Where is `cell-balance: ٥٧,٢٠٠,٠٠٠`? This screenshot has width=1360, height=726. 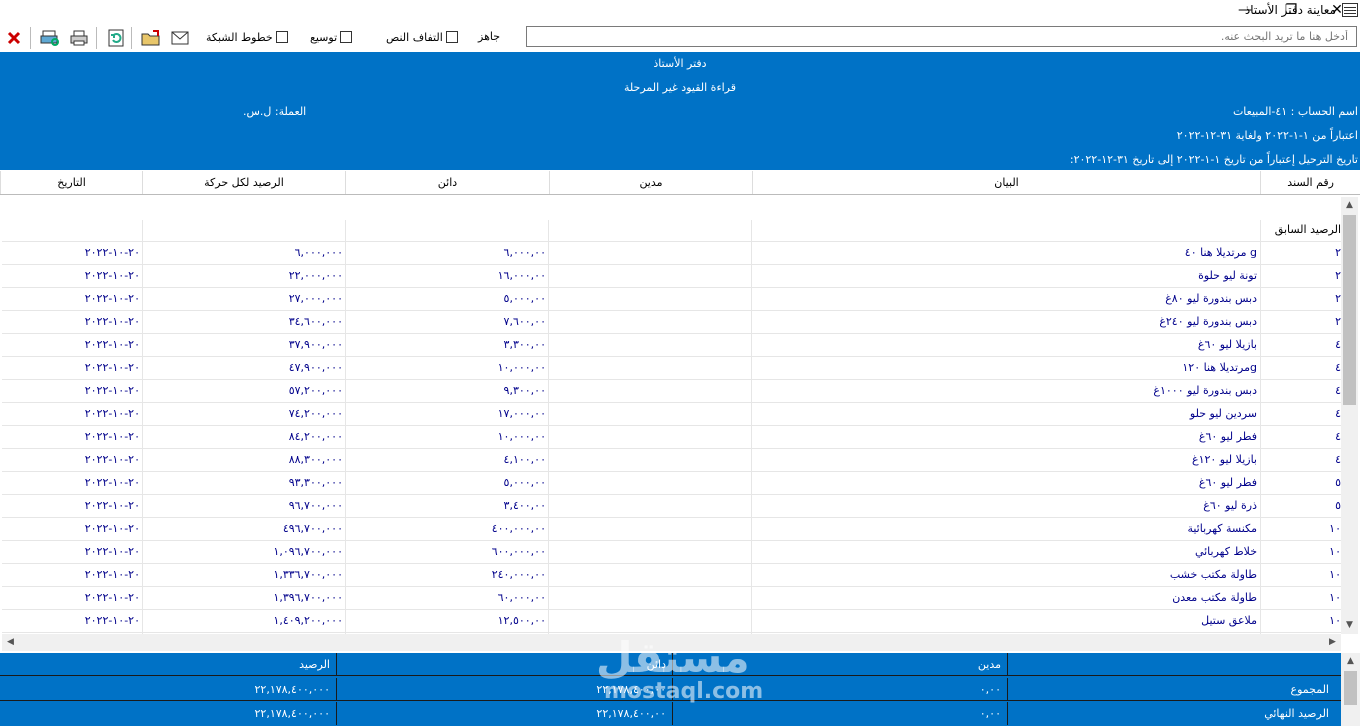
cell-balance: ٥٧,٢٠٠,٠٠٠ is located at coordinates (315, 390).